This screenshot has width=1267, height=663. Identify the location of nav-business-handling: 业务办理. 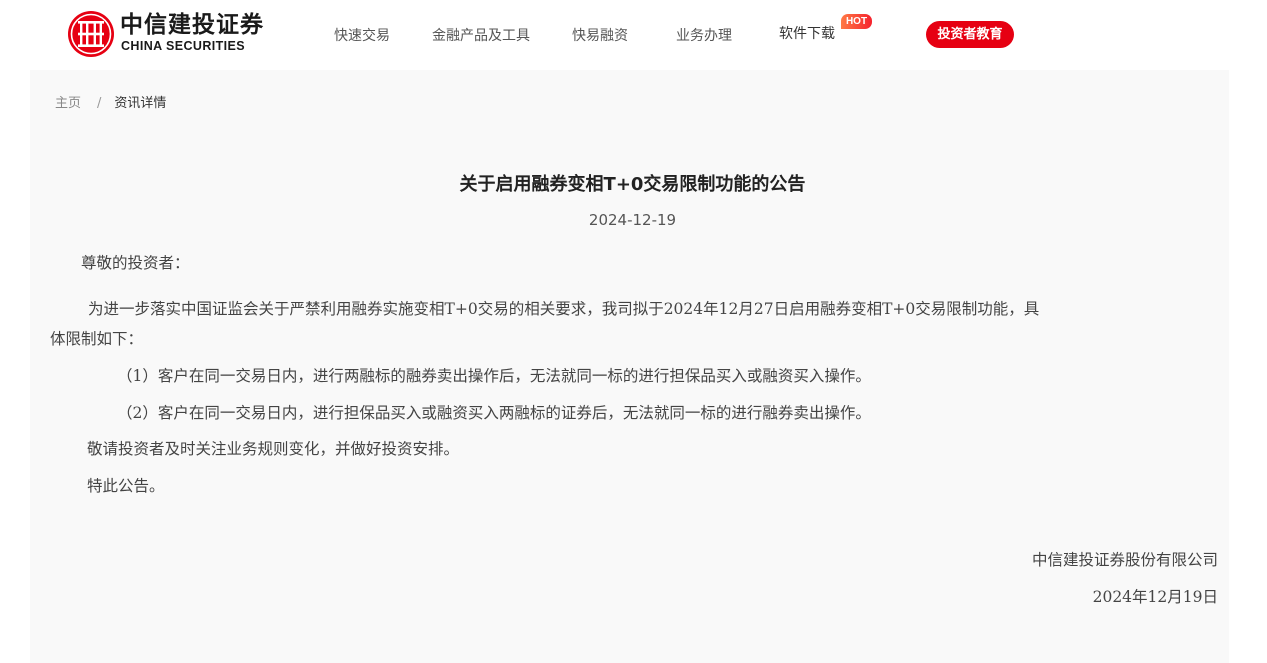
(704, 36).